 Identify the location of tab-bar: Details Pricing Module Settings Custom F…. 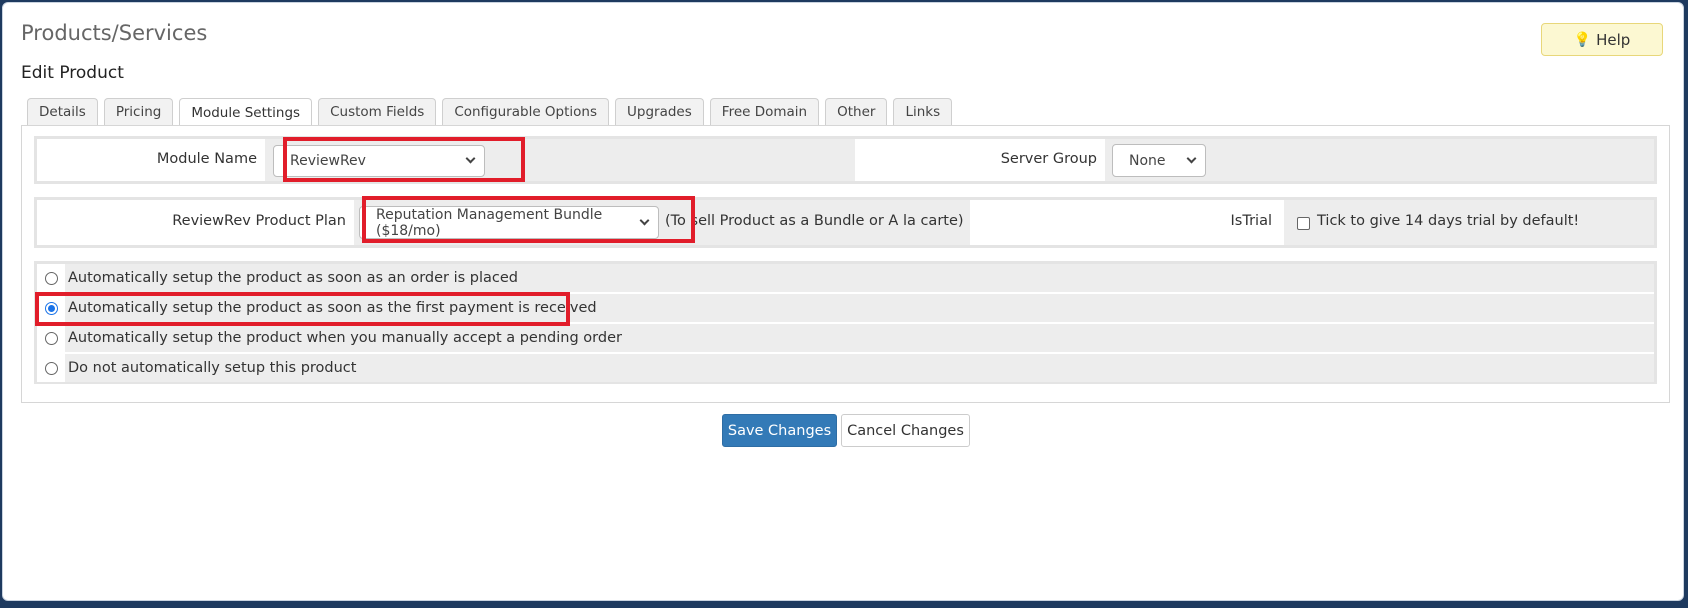
(490, 112).